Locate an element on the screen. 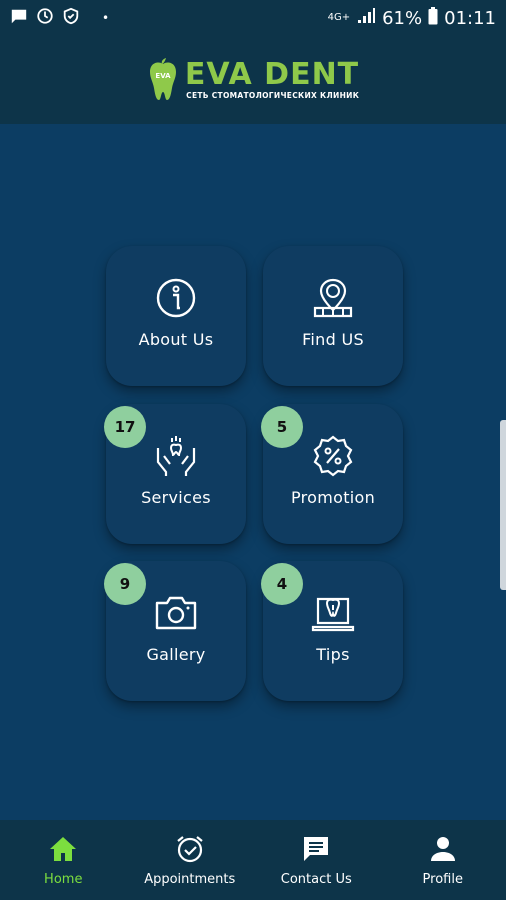 The image size is (506, 900). nav-profile: Profile is located at coordinates (443, 860).